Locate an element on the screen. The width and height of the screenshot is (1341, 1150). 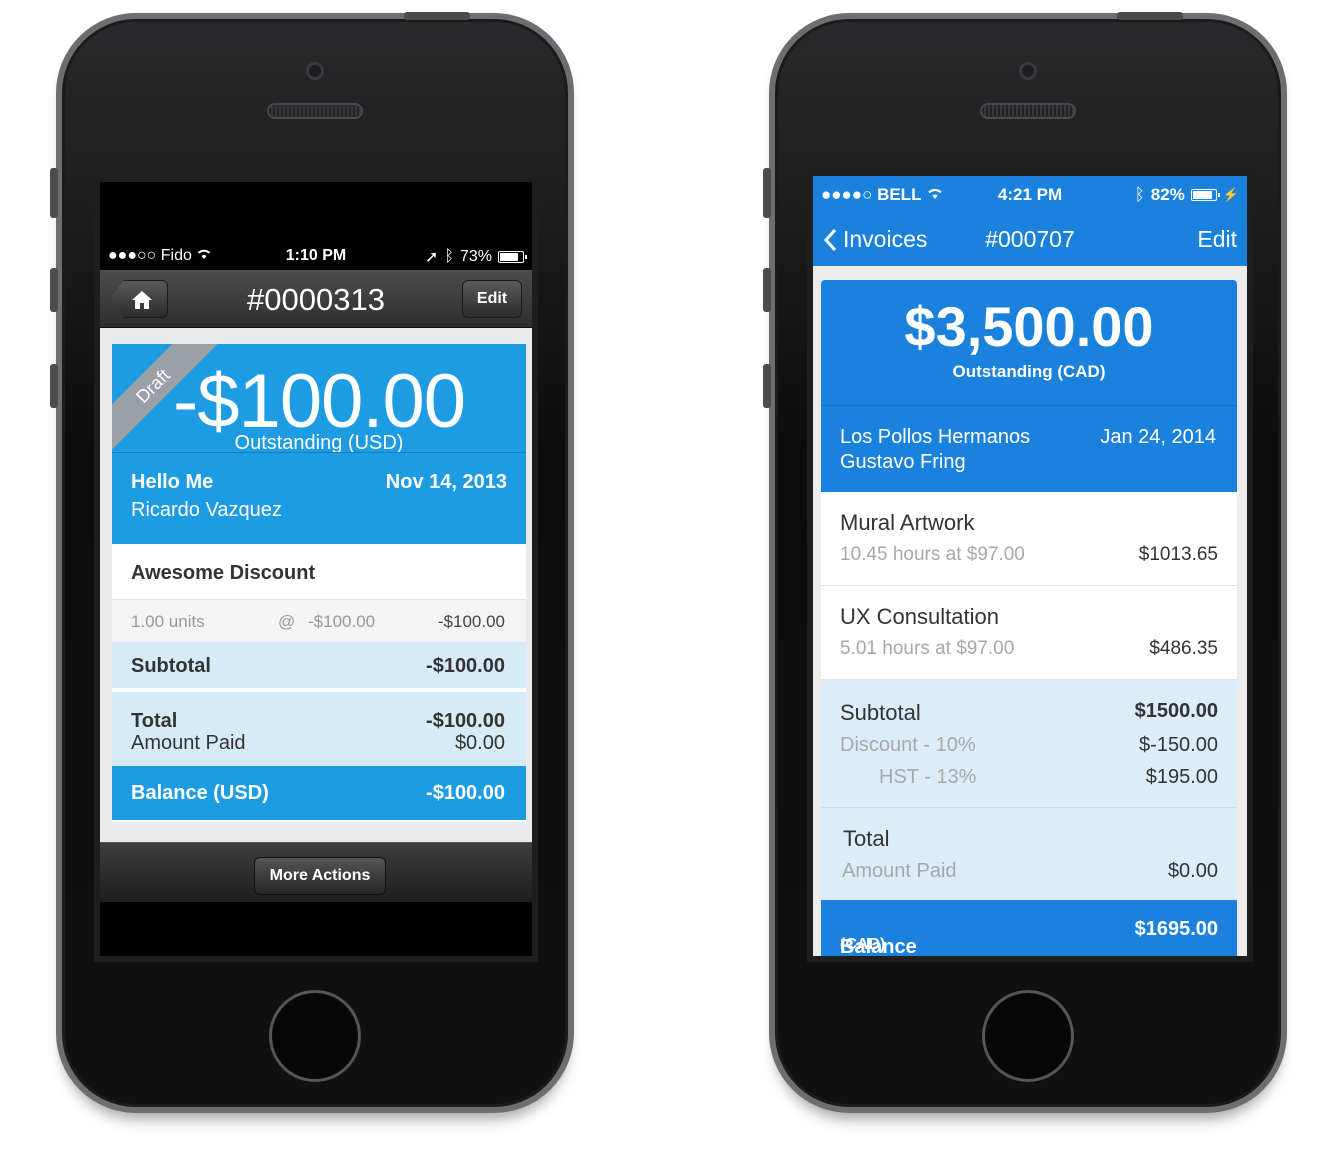
client-name: Hello Me is located at coordinates (172, 482).